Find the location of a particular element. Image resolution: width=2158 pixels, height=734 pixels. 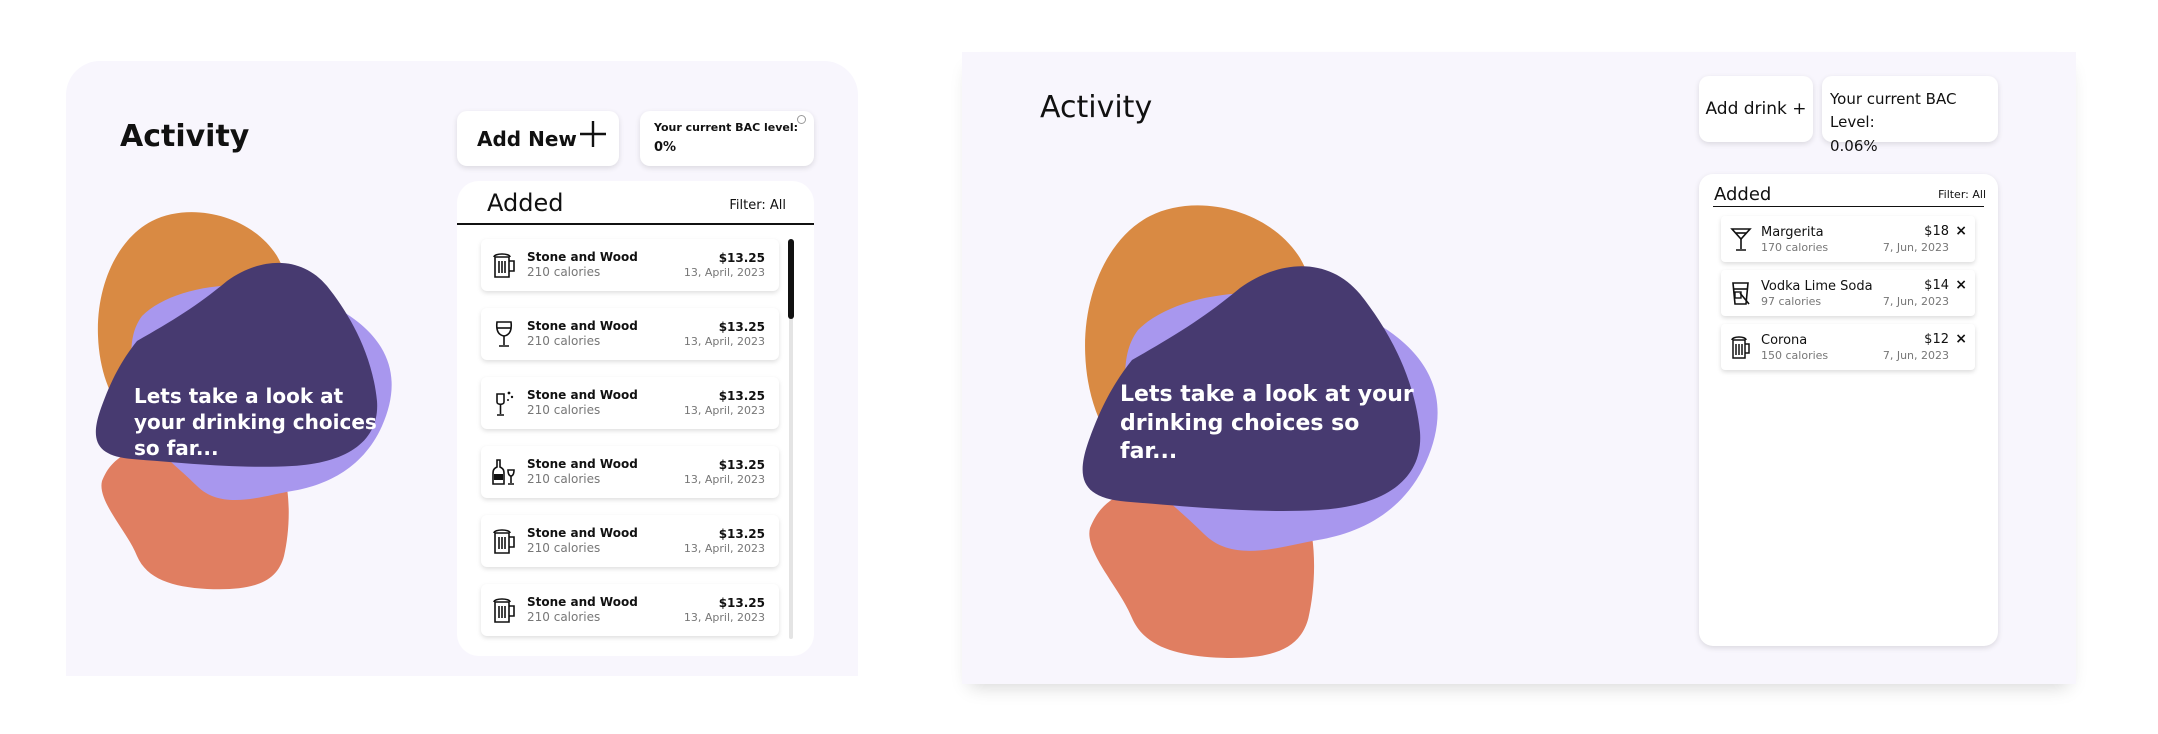

bac-label: Your current BAC level: is located at coordinates (726, 127).